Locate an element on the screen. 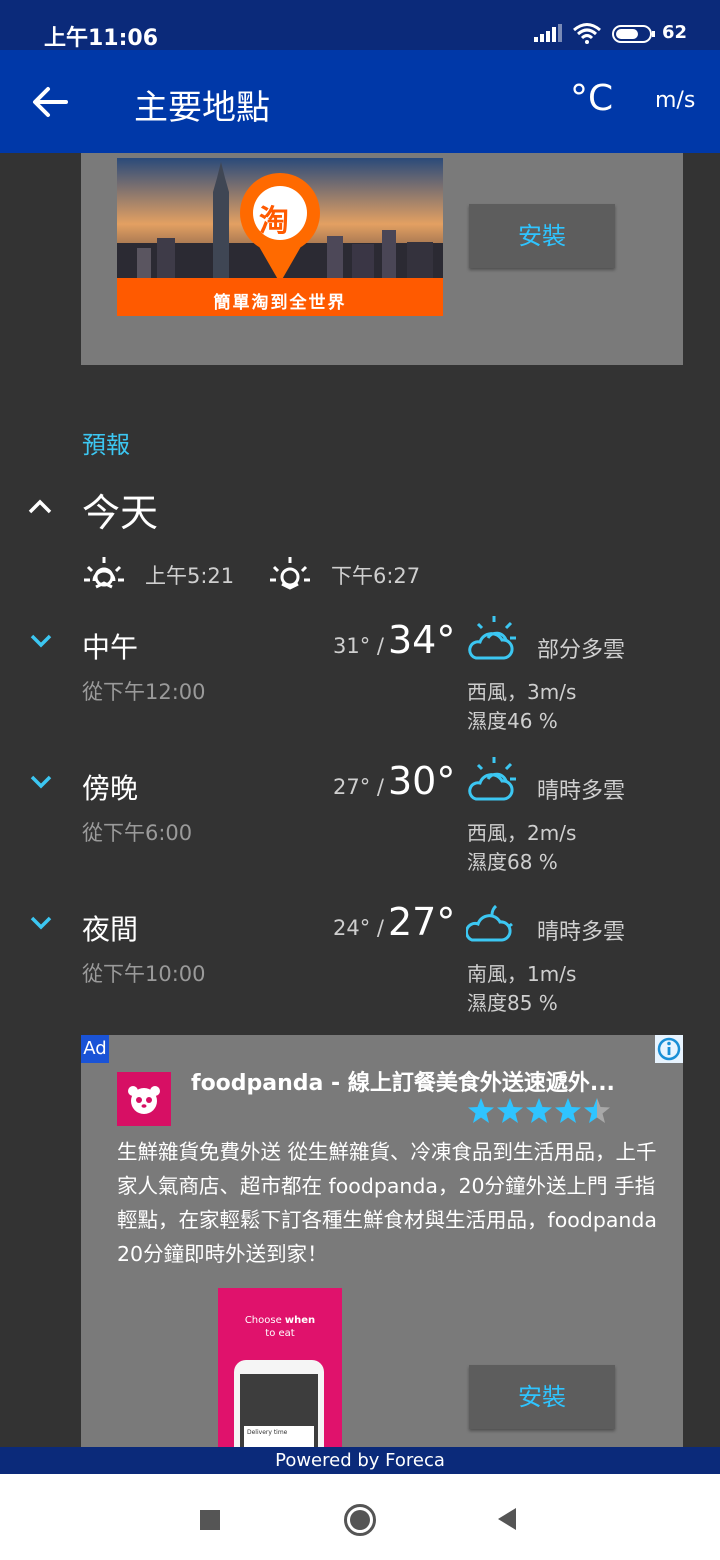  temp-high: 34° is located at coordinates (422, 640).